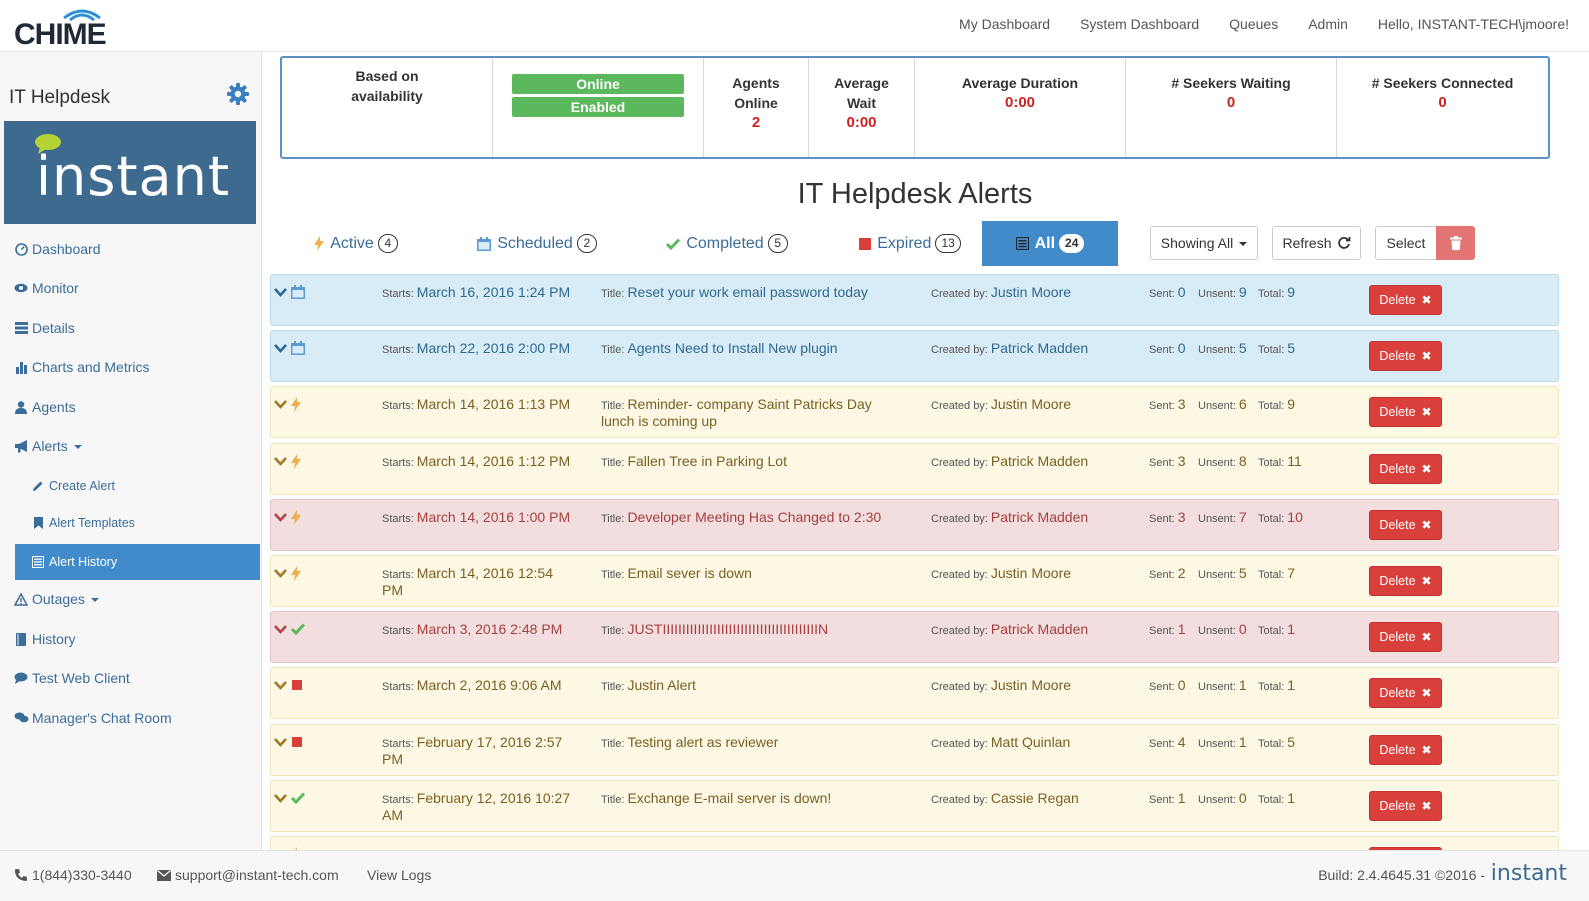  I want to click on count-badge: 2, so click(586, 243).